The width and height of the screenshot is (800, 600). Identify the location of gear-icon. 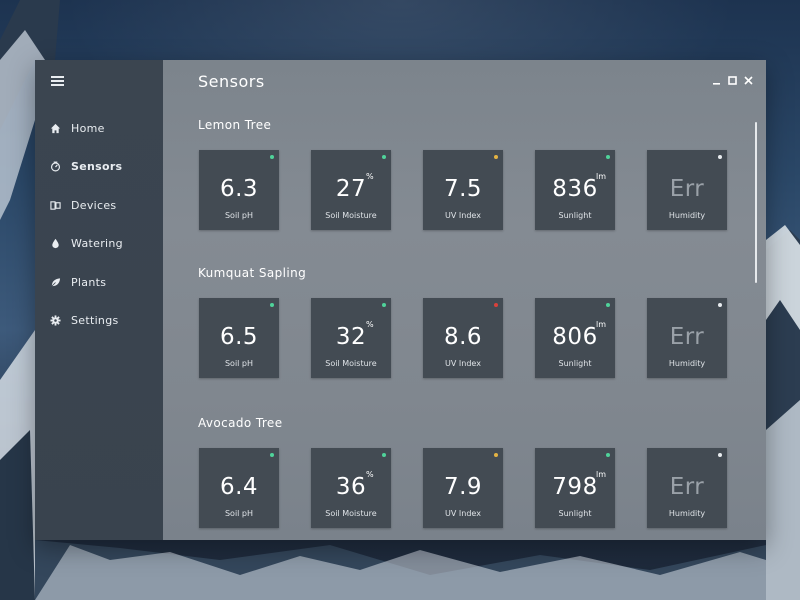
(55, 320).